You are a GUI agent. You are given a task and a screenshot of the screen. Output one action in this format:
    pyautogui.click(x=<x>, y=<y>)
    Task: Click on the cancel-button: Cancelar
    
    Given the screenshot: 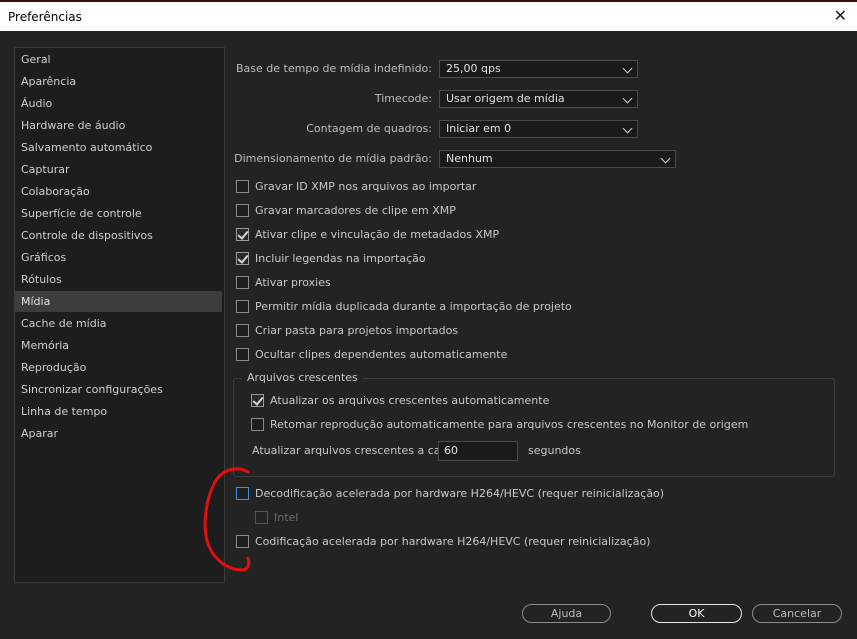 What is the action you would take?
    pyautogui.click(x=797, y=613)
    